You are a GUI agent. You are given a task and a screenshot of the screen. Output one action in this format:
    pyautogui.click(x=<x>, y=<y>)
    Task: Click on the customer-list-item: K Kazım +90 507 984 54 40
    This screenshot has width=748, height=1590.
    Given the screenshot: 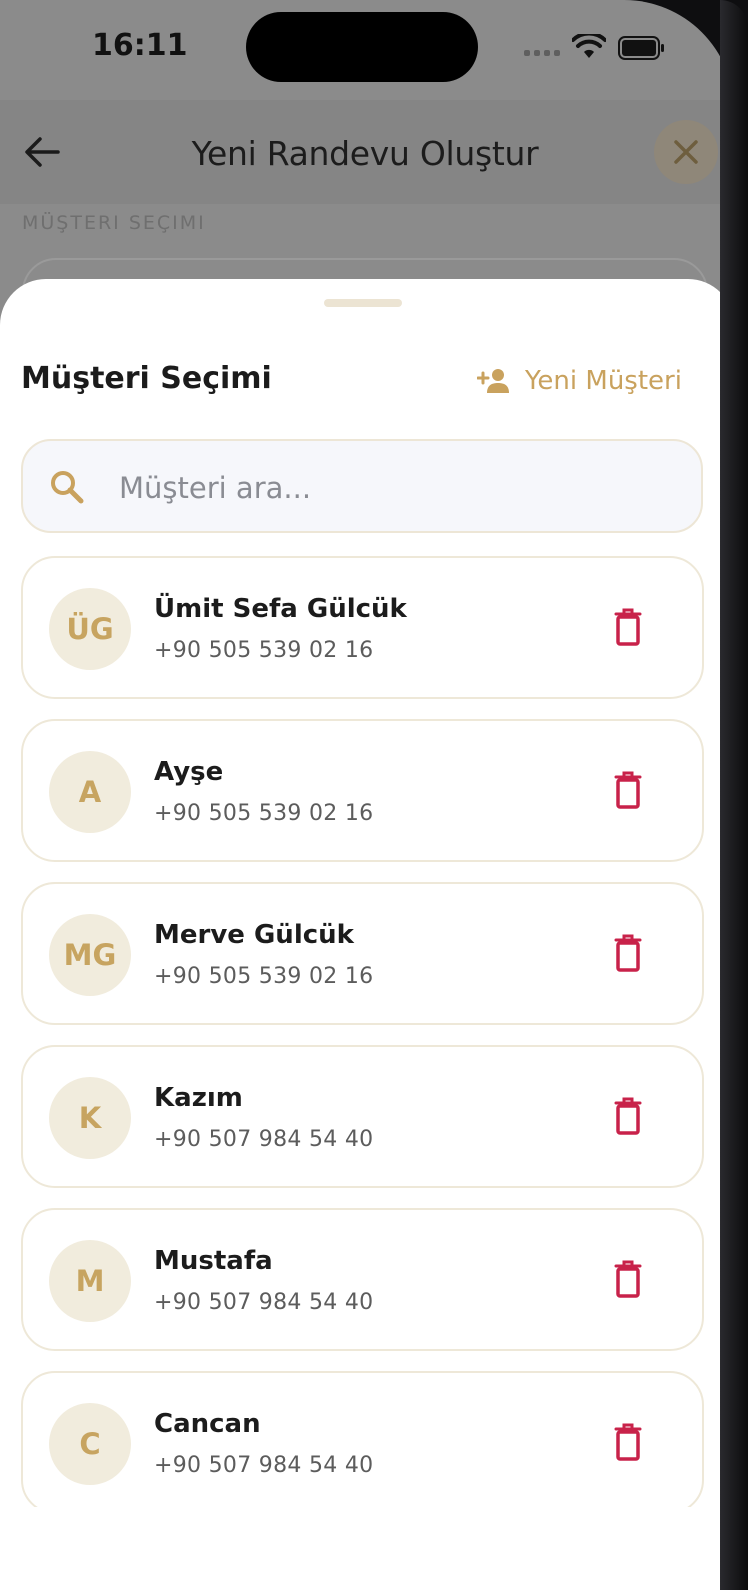 What is the action you would take?
    pyautogui.click(x=362, y=1116)
    